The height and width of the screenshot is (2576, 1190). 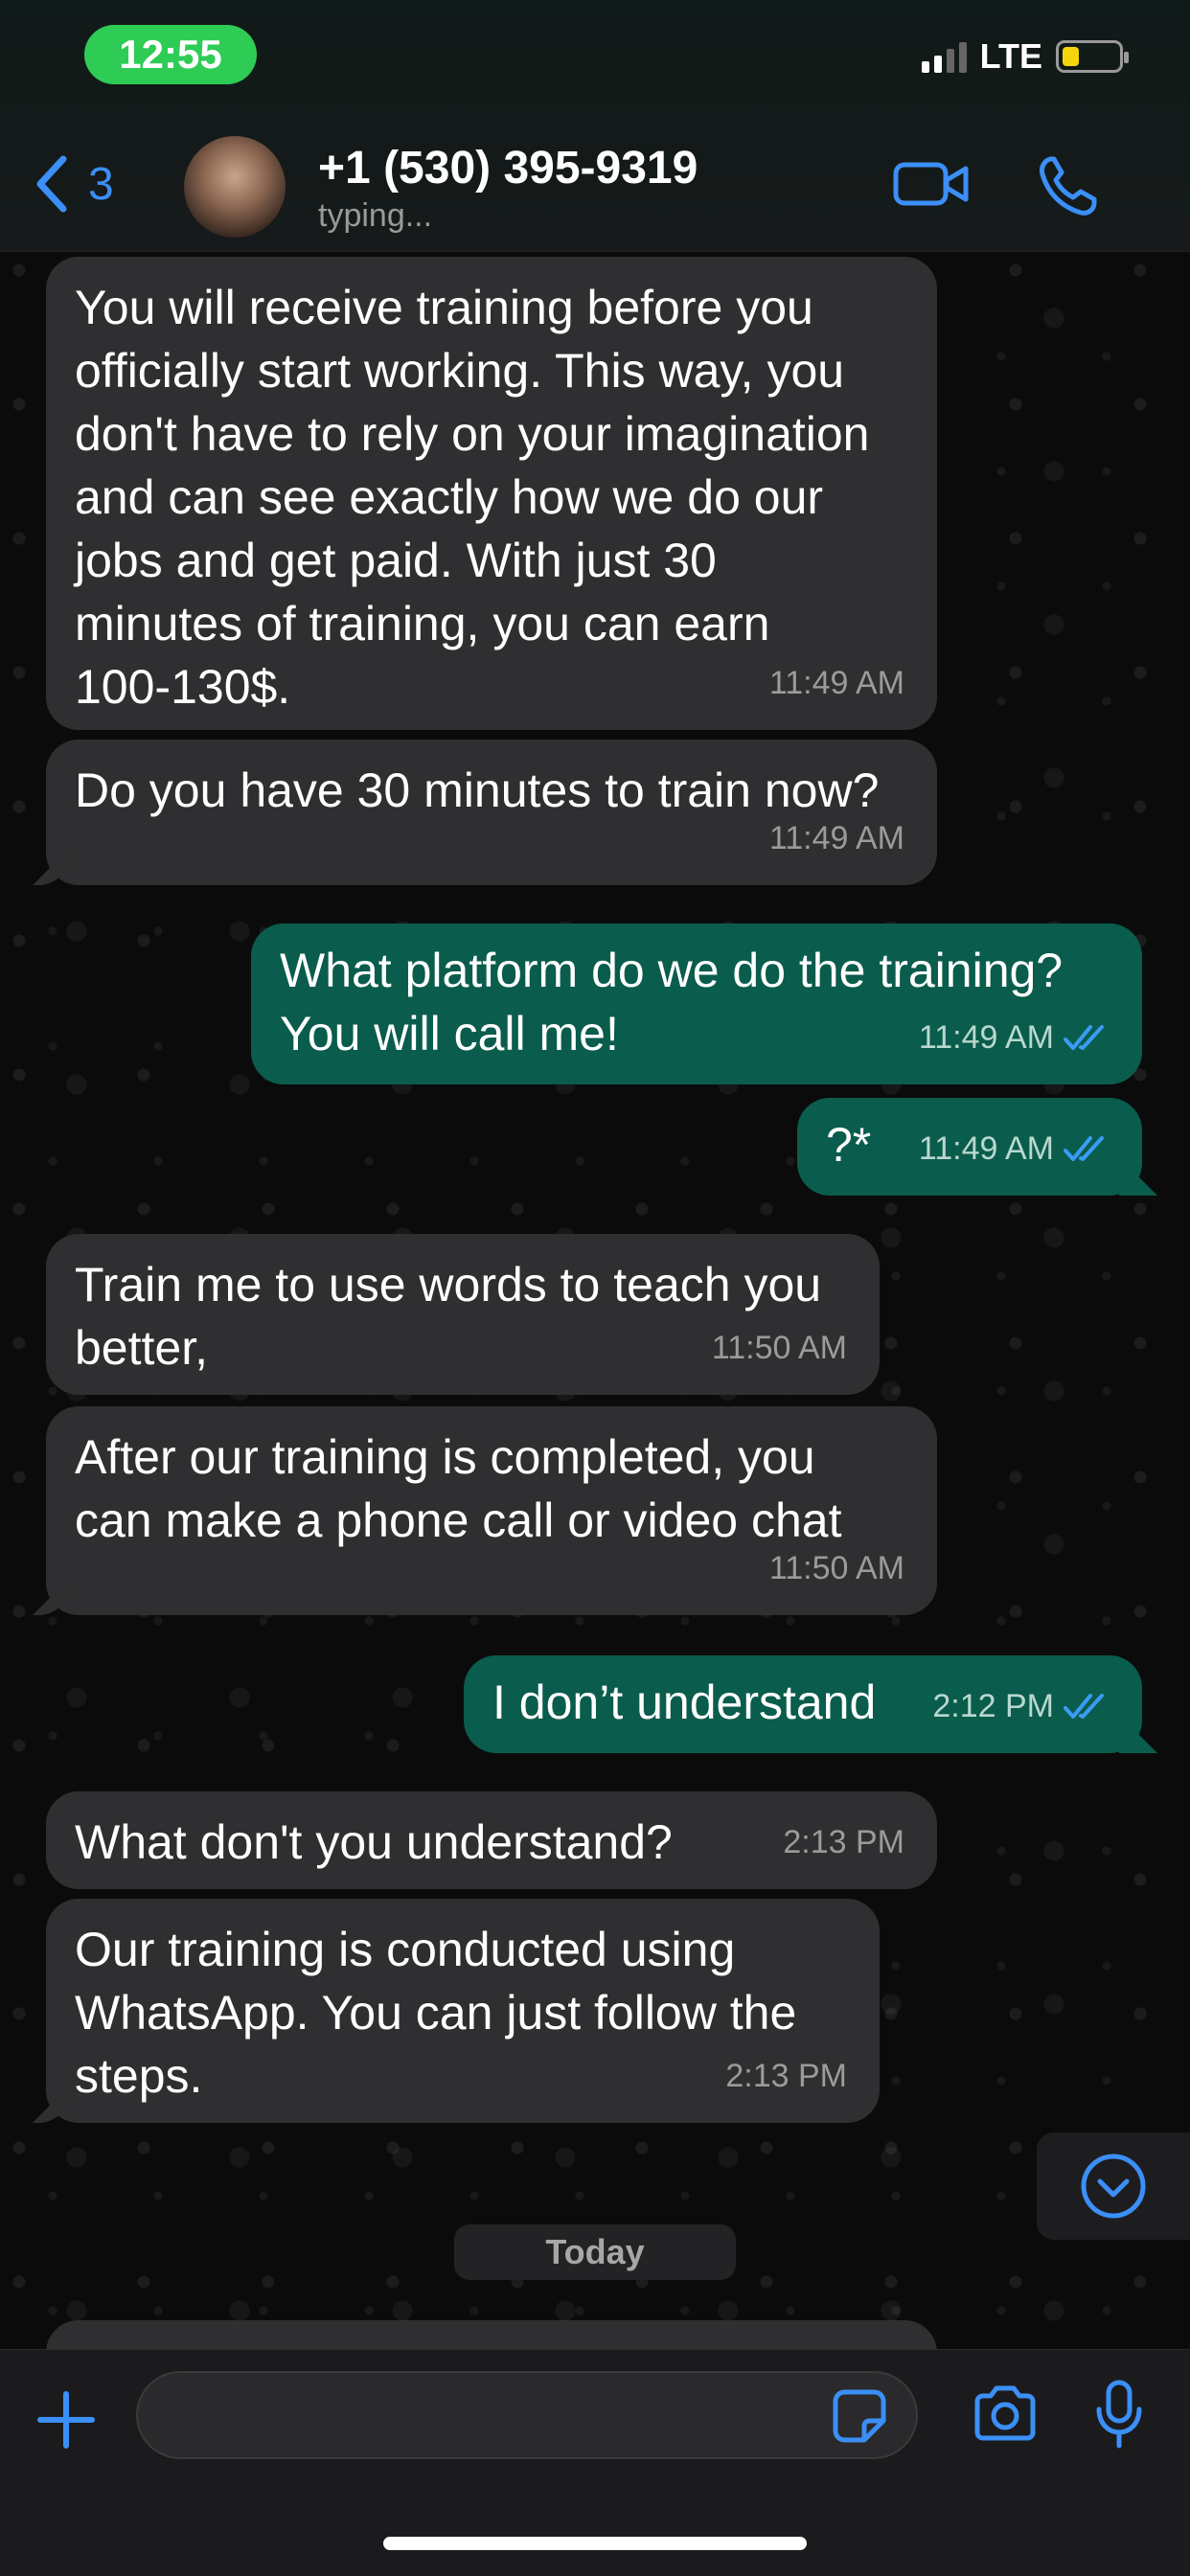 I want to click on microphone-icon, so click(x=1119, y=2414).